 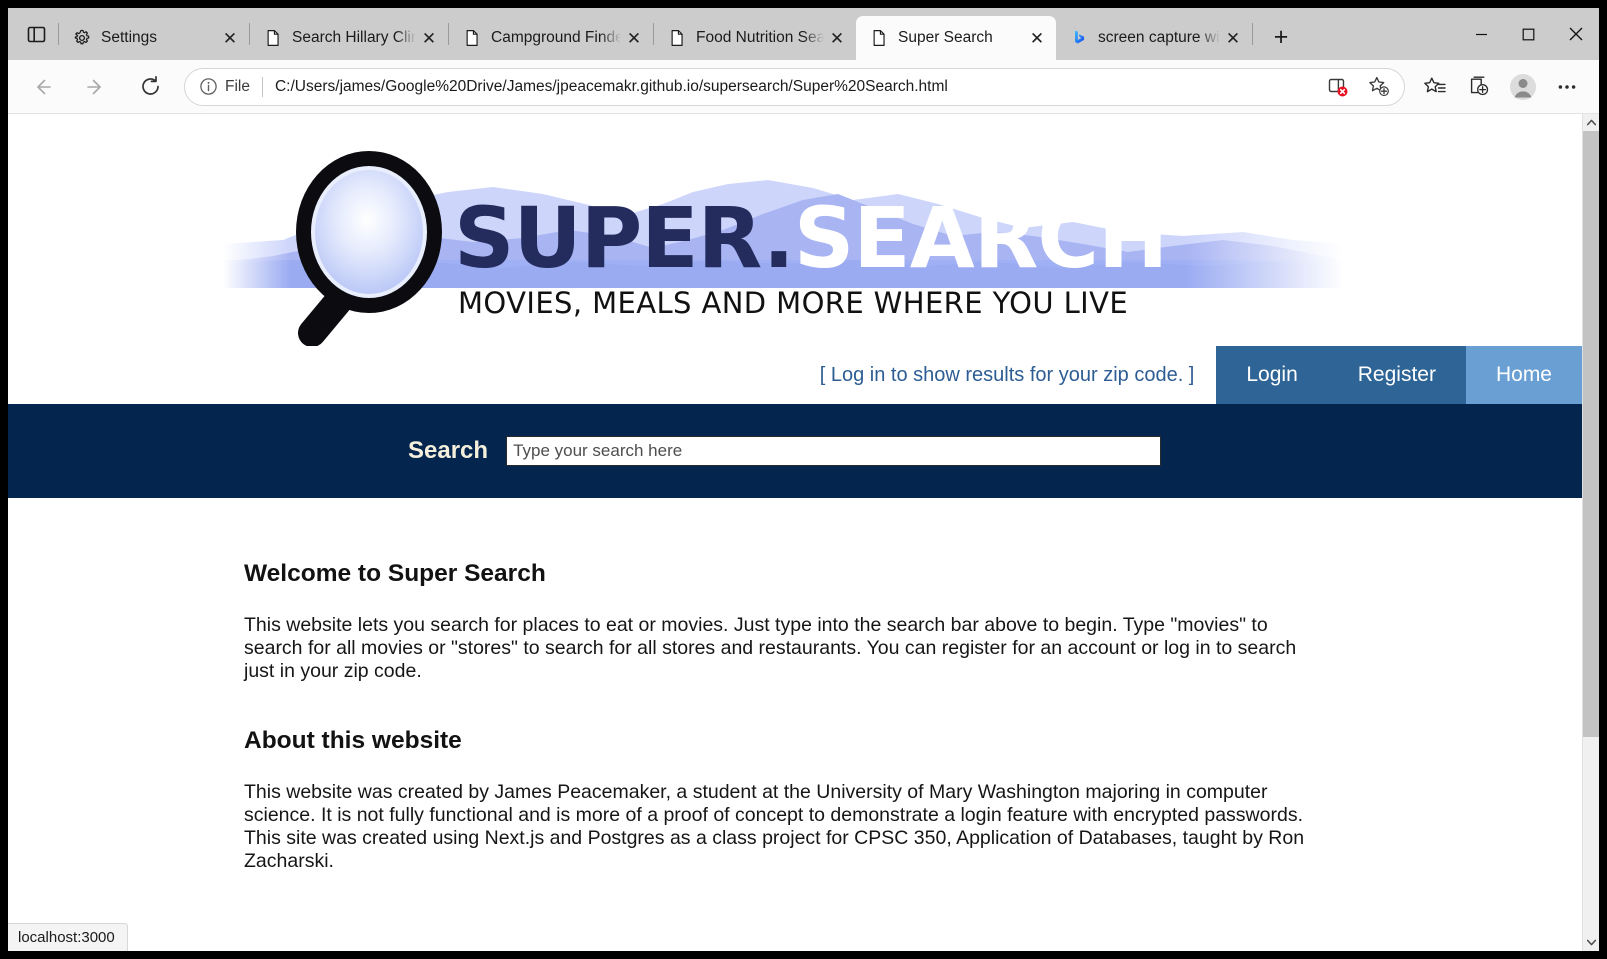 What do you see at coordinates (945, 37) in the screenshot?
I see `tab-title: Super Search` at bounding box center [945, 37].